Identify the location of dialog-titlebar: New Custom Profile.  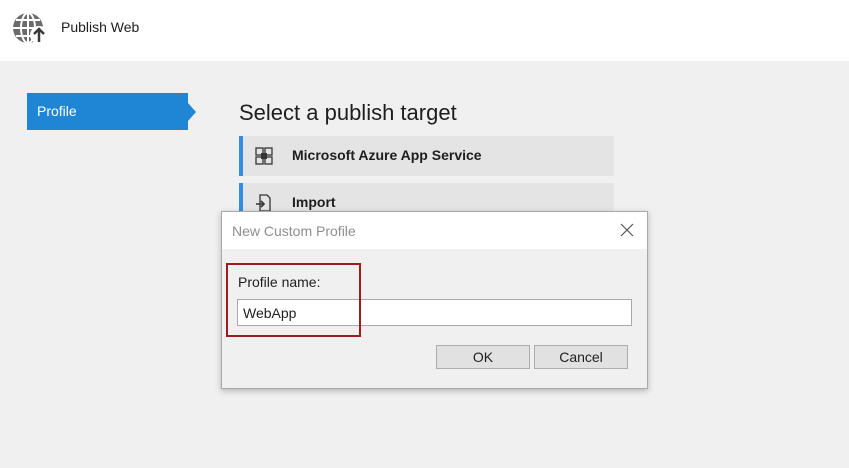
(434, 230).